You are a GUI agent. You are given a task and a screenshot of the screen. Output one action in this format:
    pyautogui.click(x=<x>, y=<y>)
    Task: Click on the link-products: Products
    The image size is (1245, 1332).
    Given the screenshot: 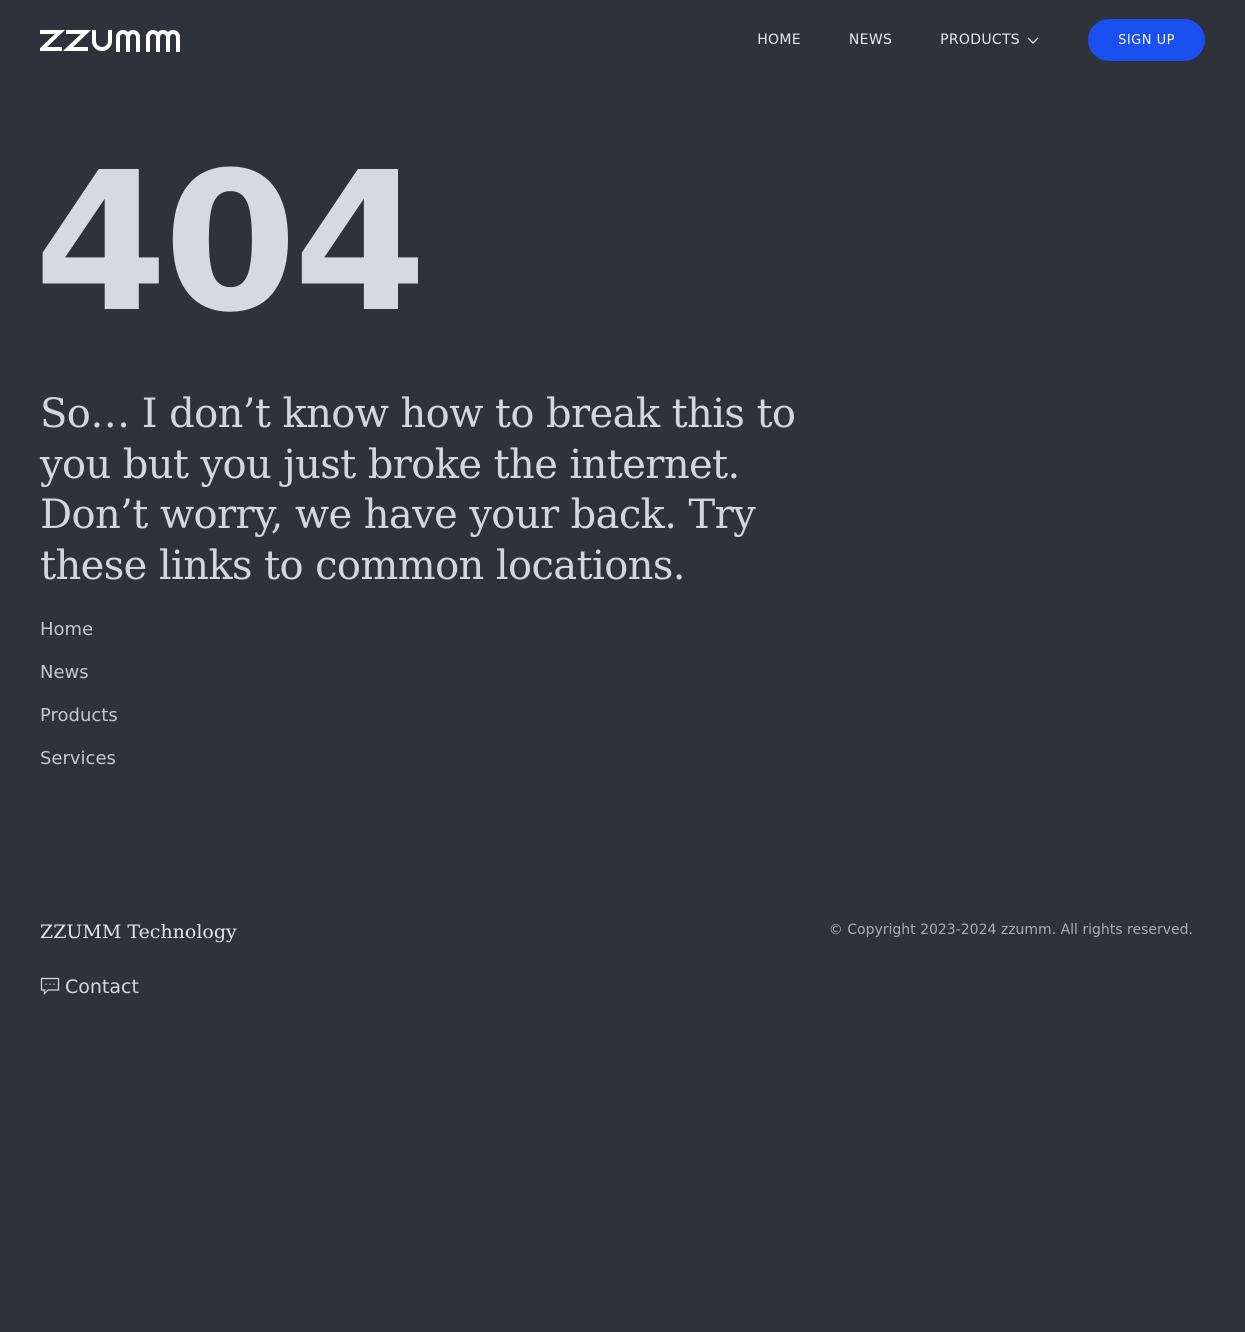 What is the action you would take?
    pyautogui.click(x=79, y=726)
    